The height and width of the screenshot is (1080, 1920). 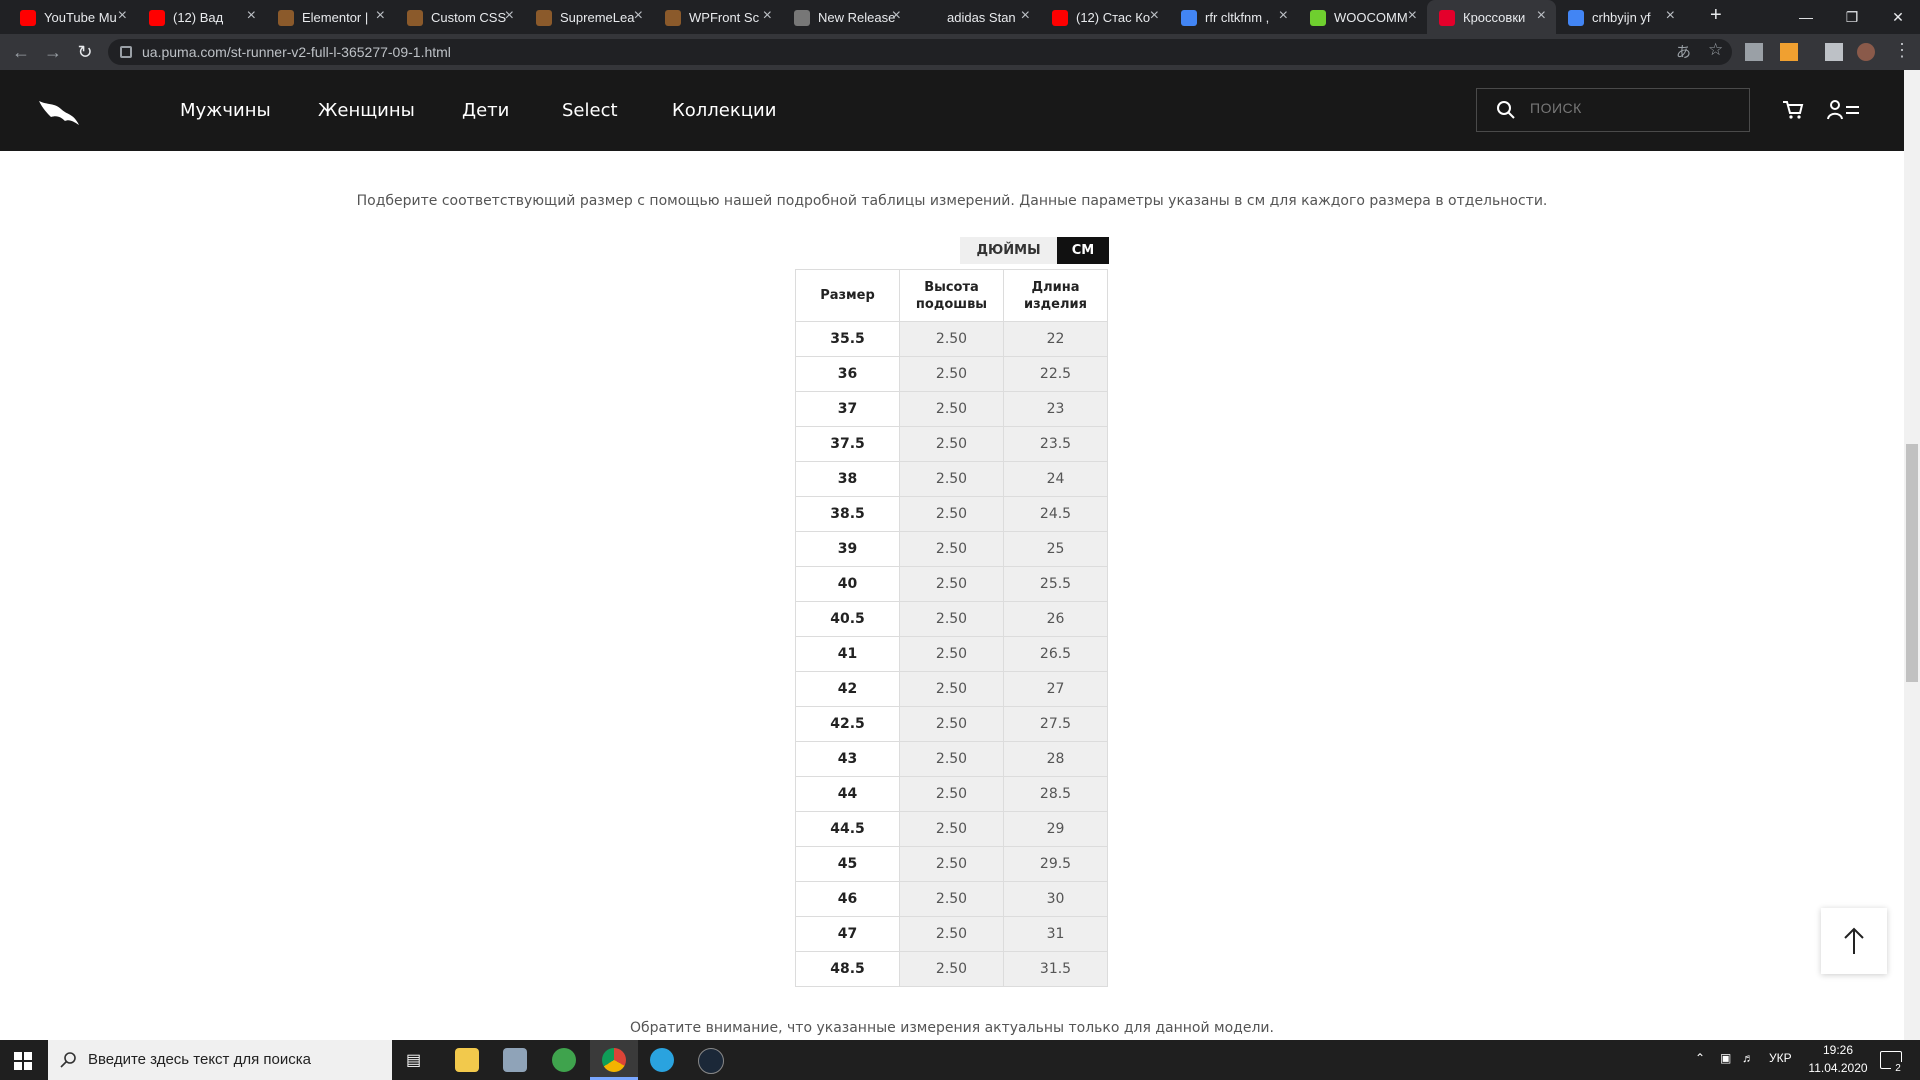 I want to click on forward-button: →, so click(x=53, y=52).